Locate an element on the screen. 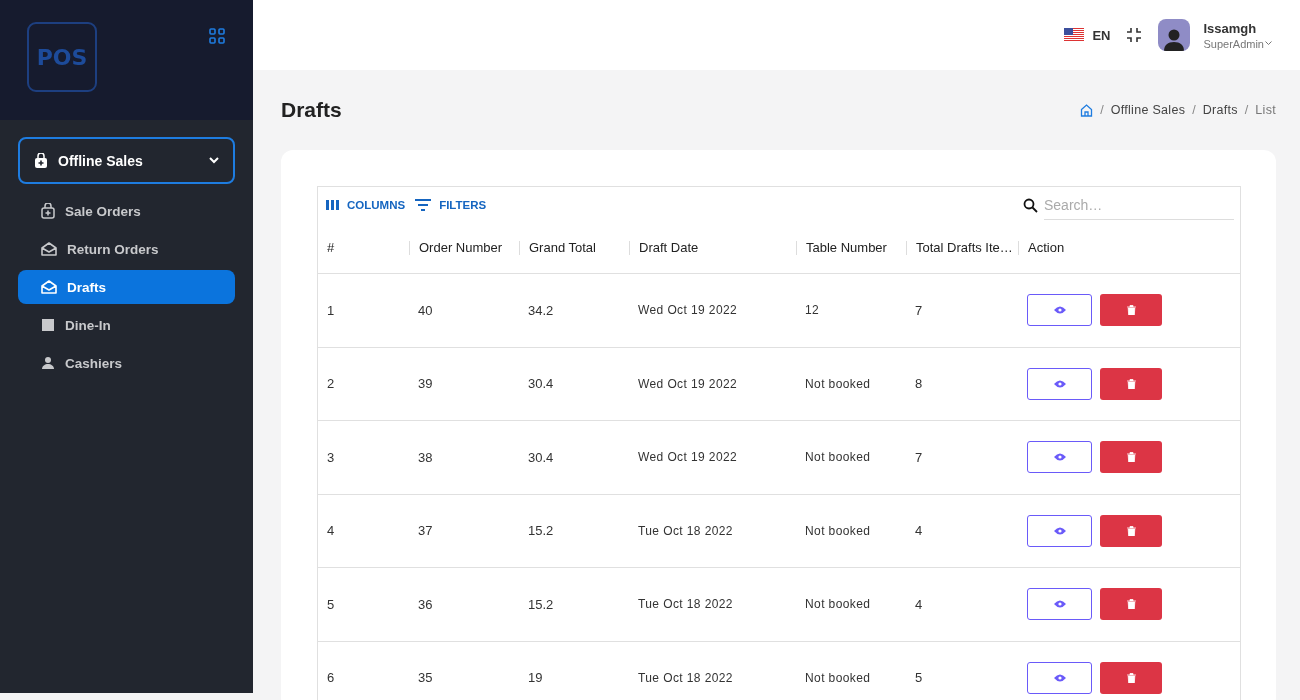 The height and width of the screenshot is (700, 1300). person-icon is located at coordinates (48, 363).